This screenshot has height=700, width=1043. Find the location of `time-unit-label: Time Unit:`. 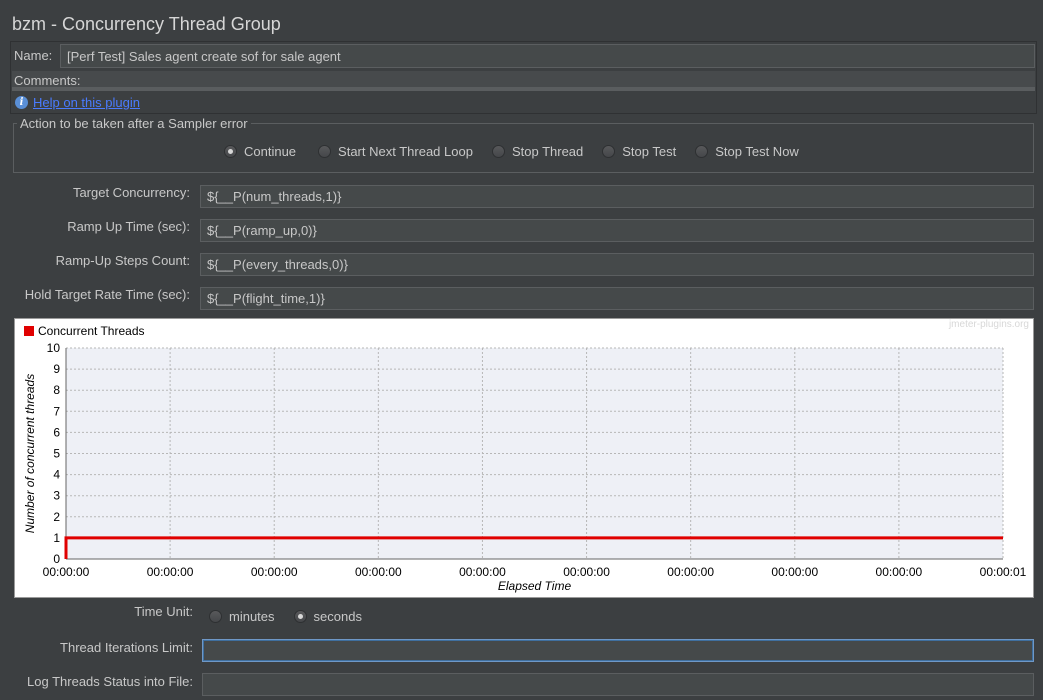

time-unit-label: Time Unit: is located at coordinates (163, 611).